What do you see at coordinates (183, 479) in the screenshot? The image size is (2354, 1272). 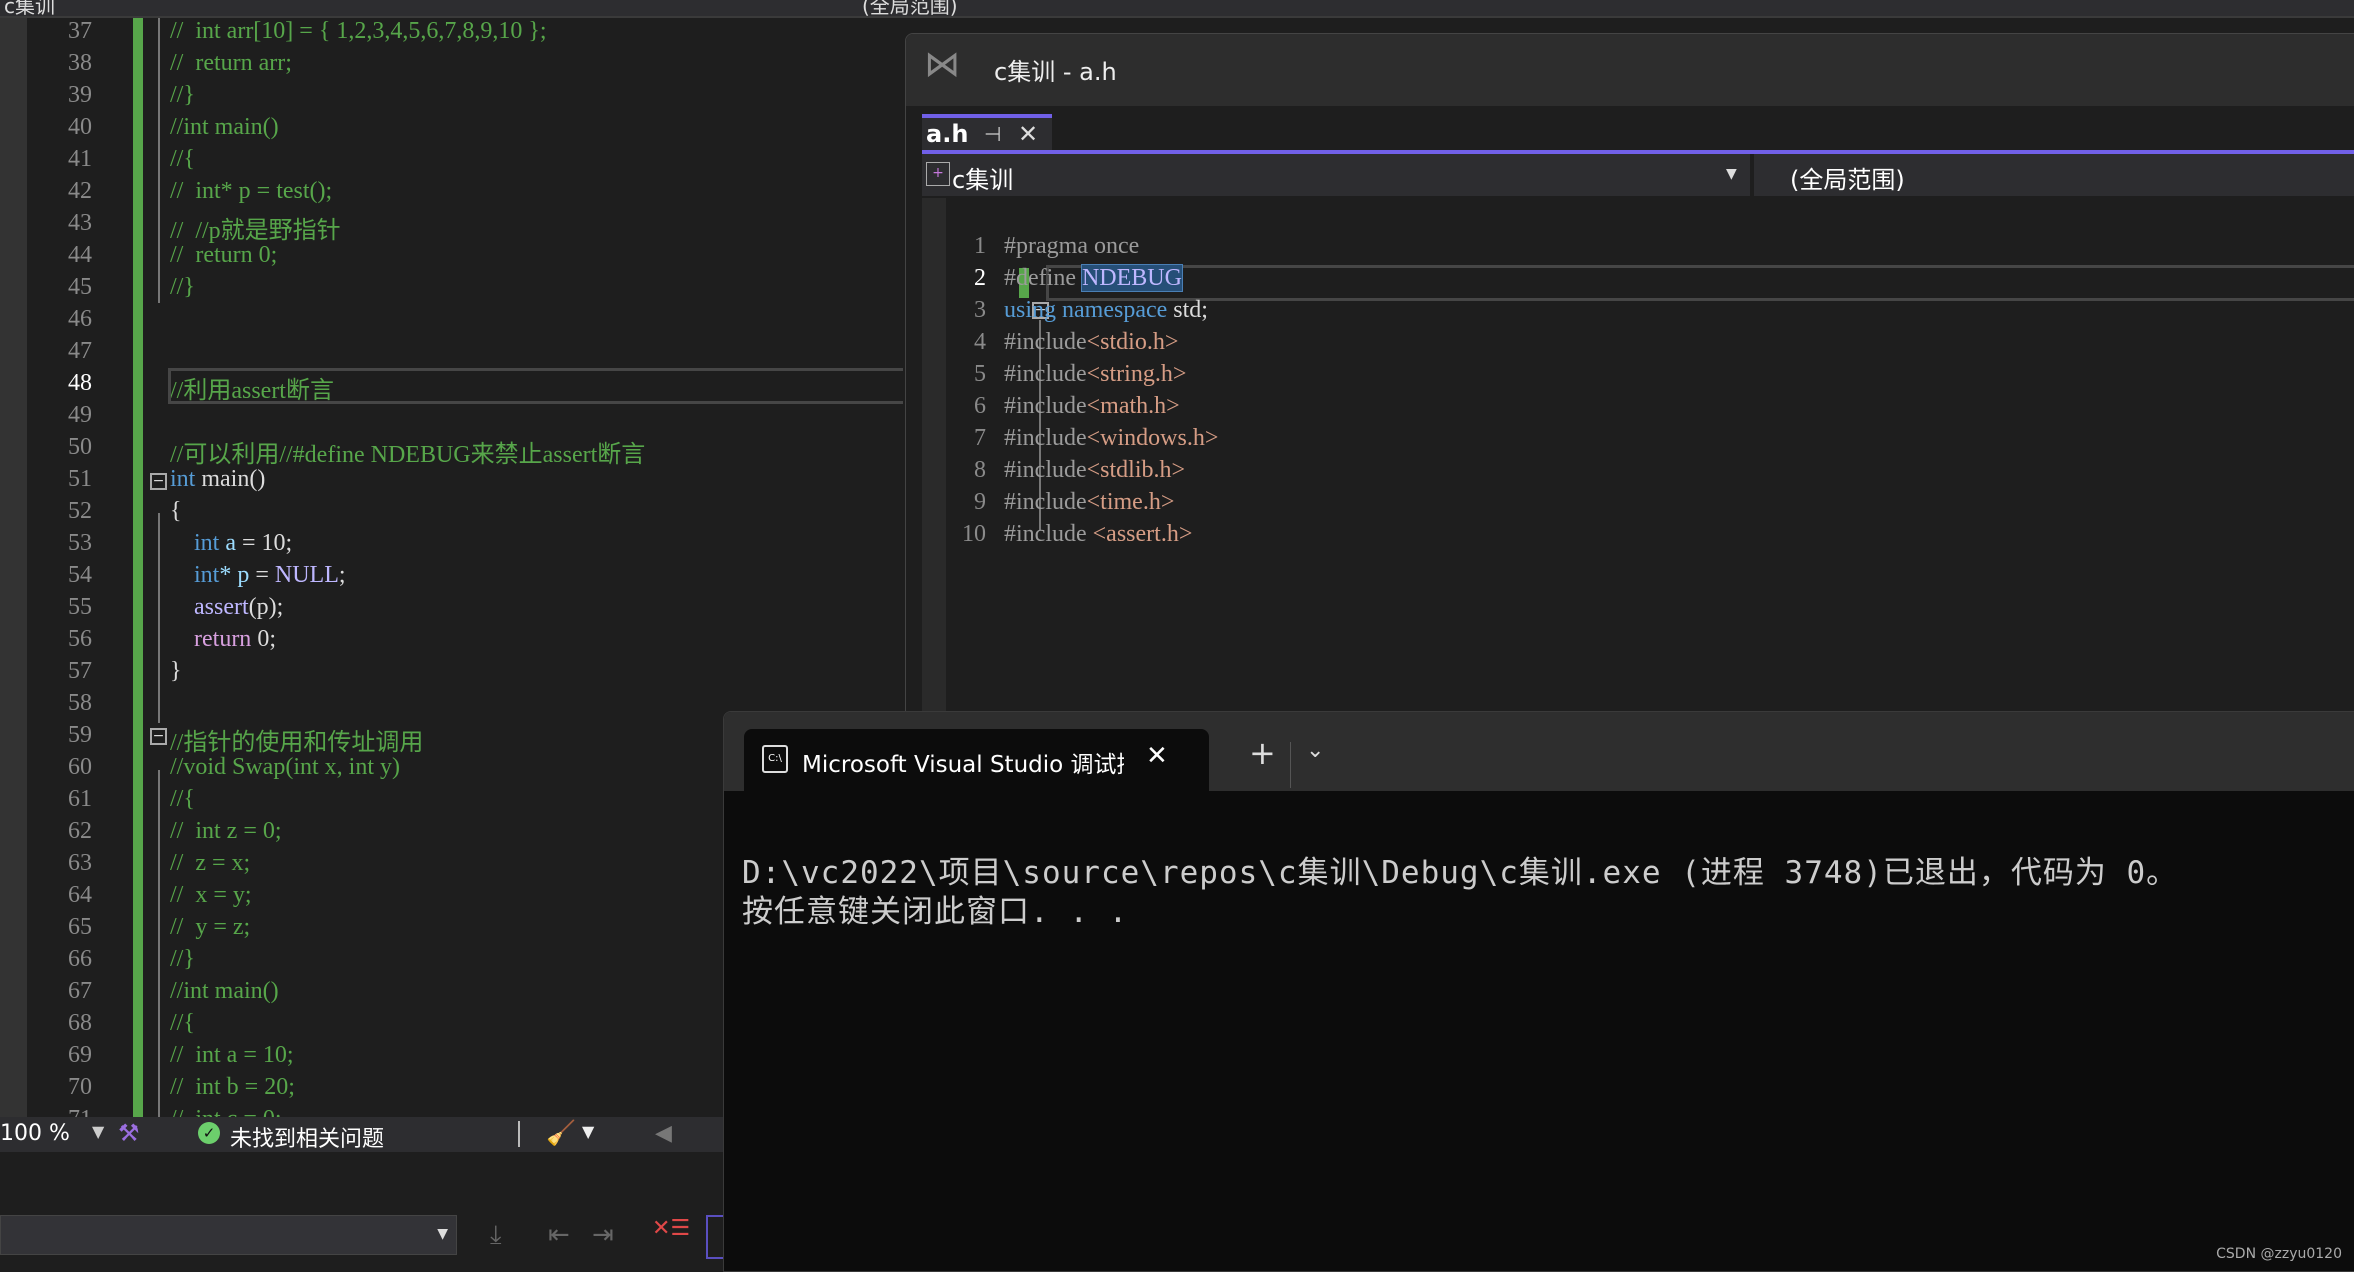 I see `code-token: int` at bounding box center [183, 479].